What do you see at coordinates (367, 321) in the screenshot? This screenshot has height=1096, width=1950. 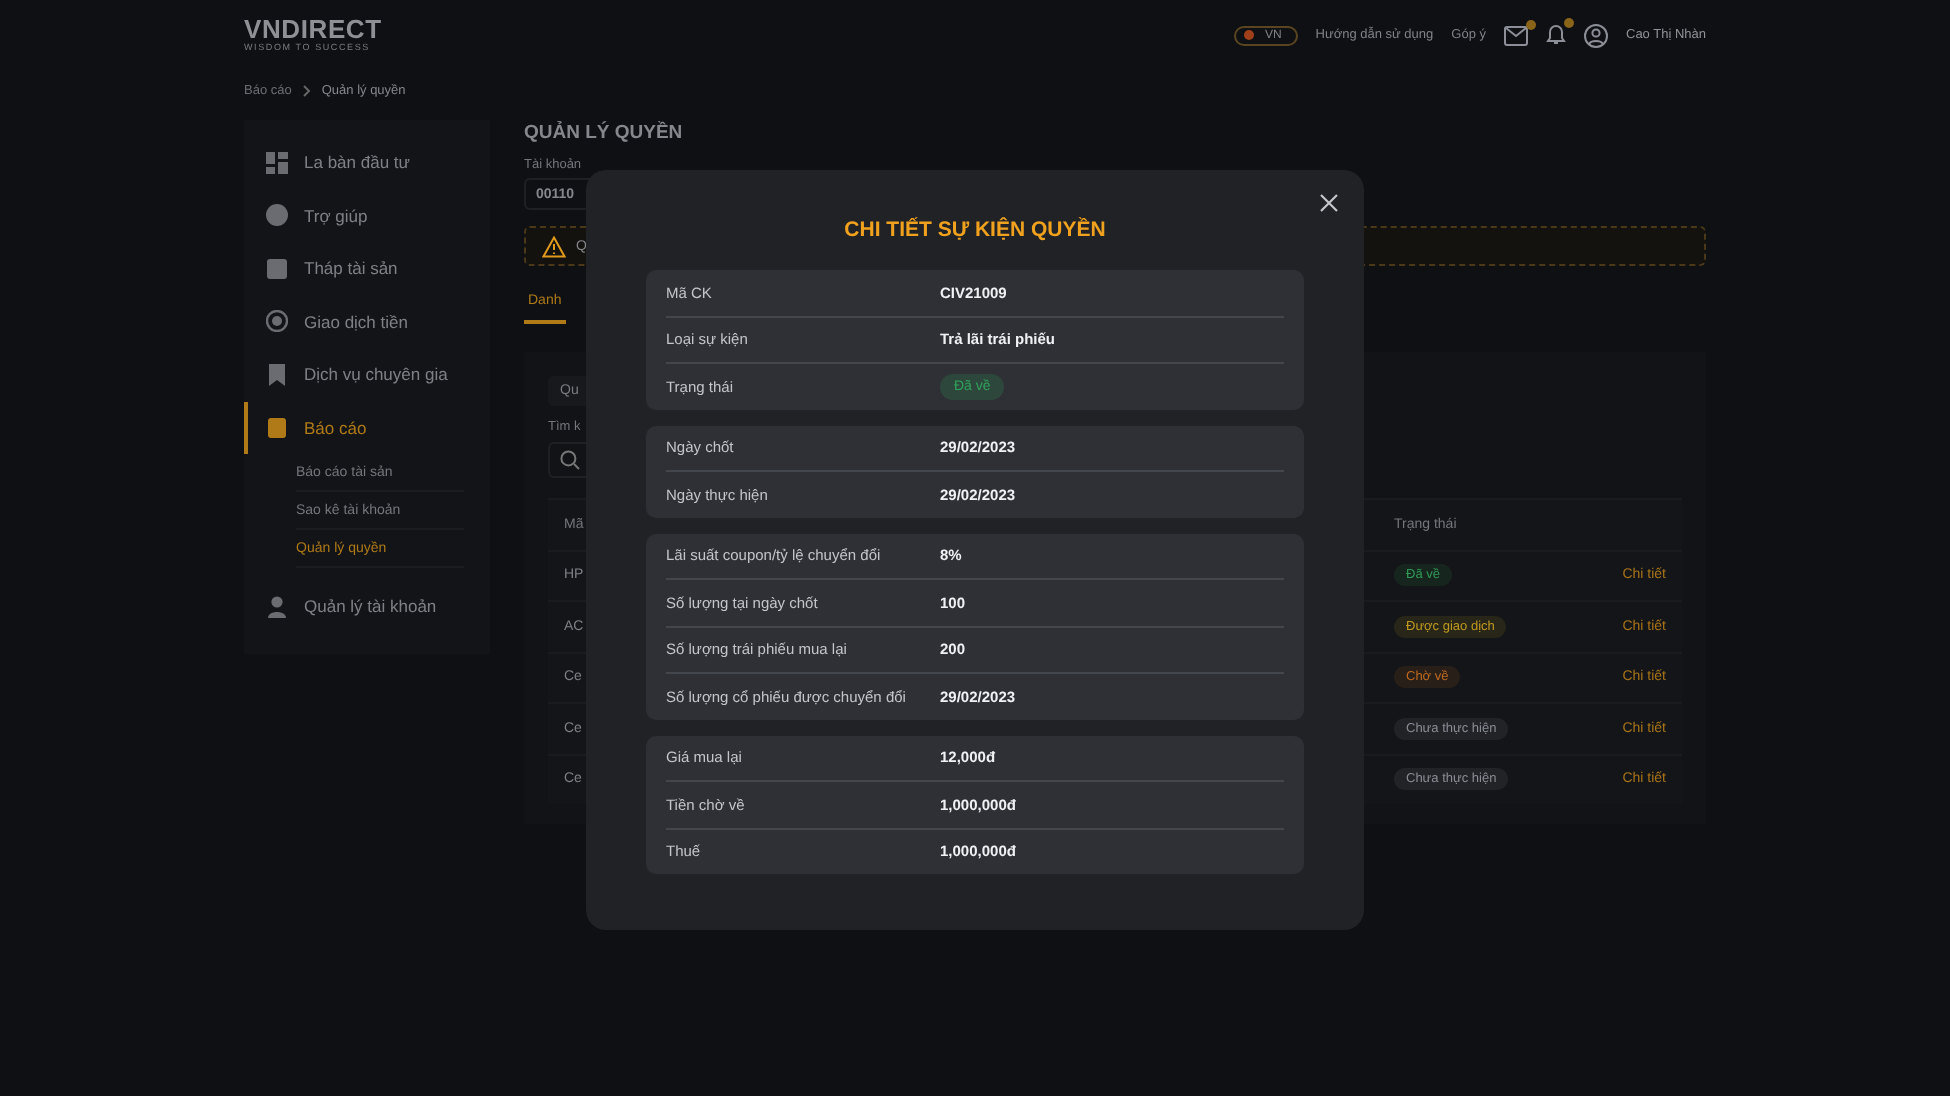 I see `sidebar-item: Giao dịch tiền` at bounding box center [367, 321].